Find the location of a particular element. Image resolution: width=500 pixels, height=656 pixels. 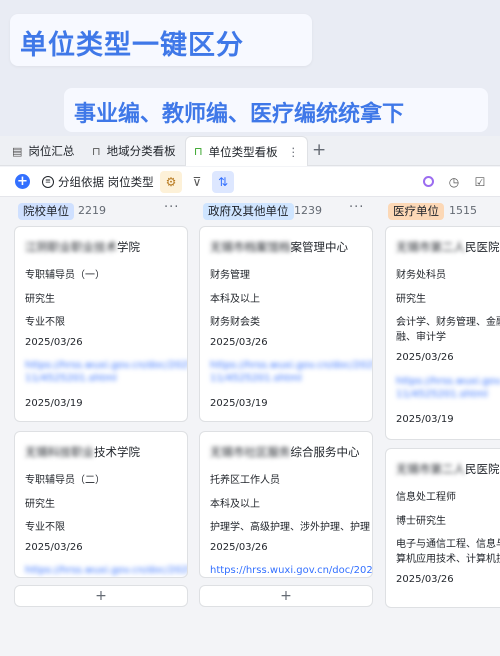

tab-more-icon: ⋮ is located at coordinates (294, 152).